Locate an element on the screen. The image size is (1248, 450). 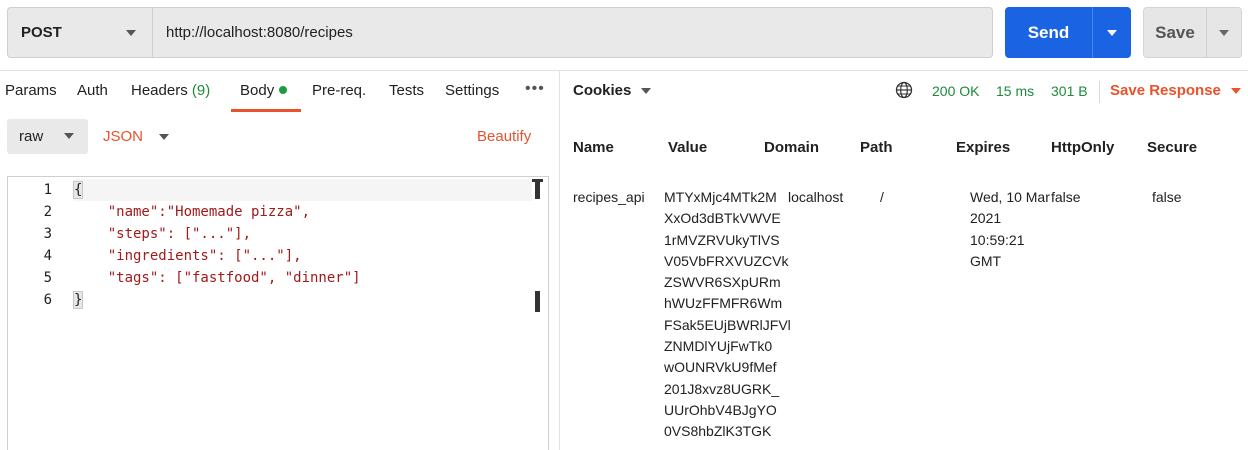
code-text: "tags": ["fastfood", "dinner"] is located at coordinates (217, 278).